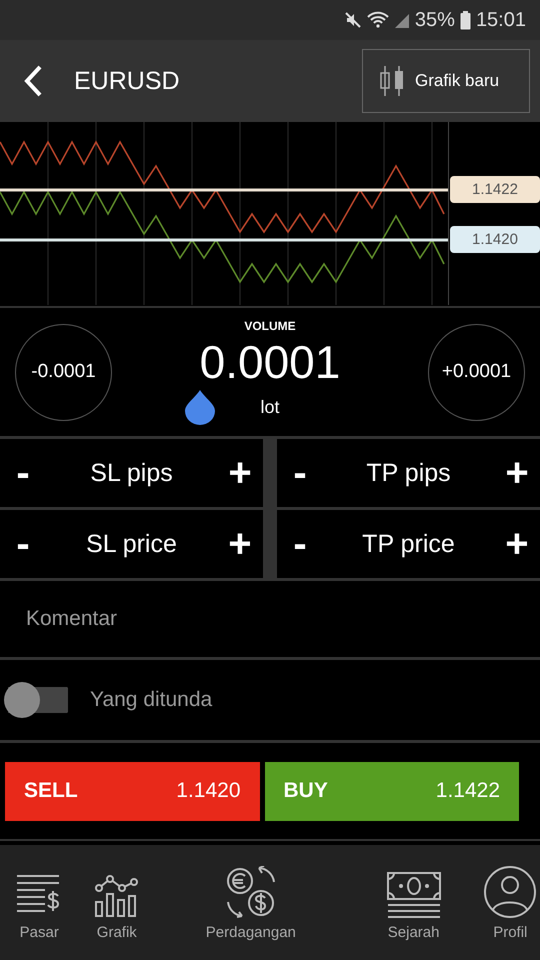 Image resolution: width=540 pixels, height=960 pixels. Describe the element at coordinates (476, 372) in the screenshot. I see `increase-volume-button: +0.0001` at that location.